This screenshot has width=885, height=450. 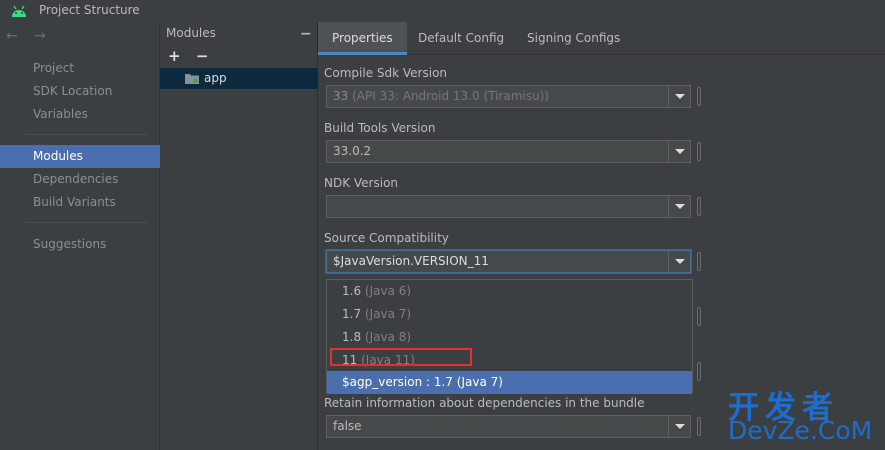 I want to click on compile-sdk-value: 33, so click(x=341, y=96).